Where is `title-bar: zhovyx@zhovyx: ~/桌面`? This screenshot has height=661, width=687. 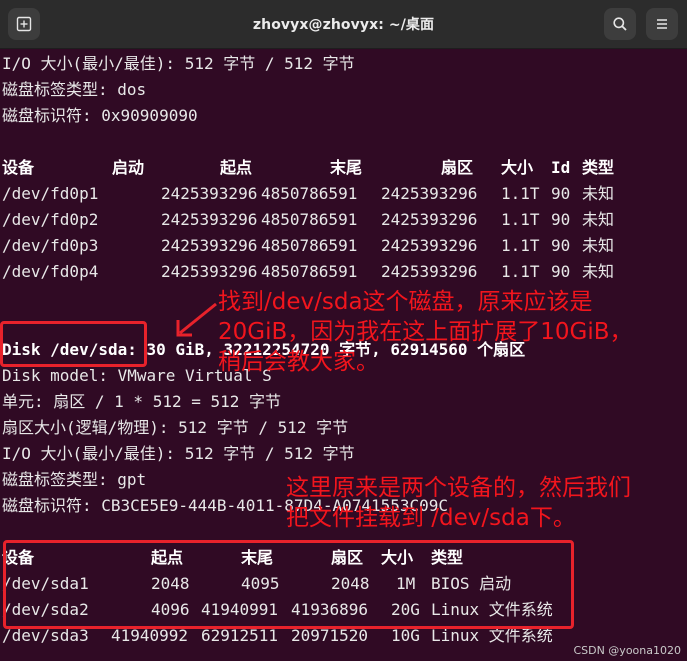 title-bar: zhovyx@zhovyx: ~/桌面 is located at coordinates (343, 24).